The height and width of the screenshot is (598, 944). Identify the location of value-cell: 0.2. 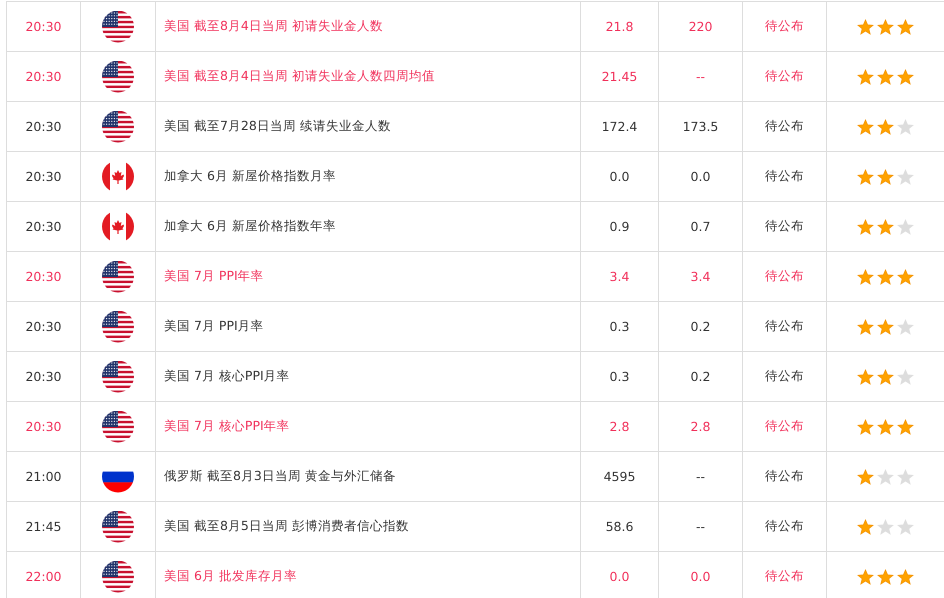
(700, 376).